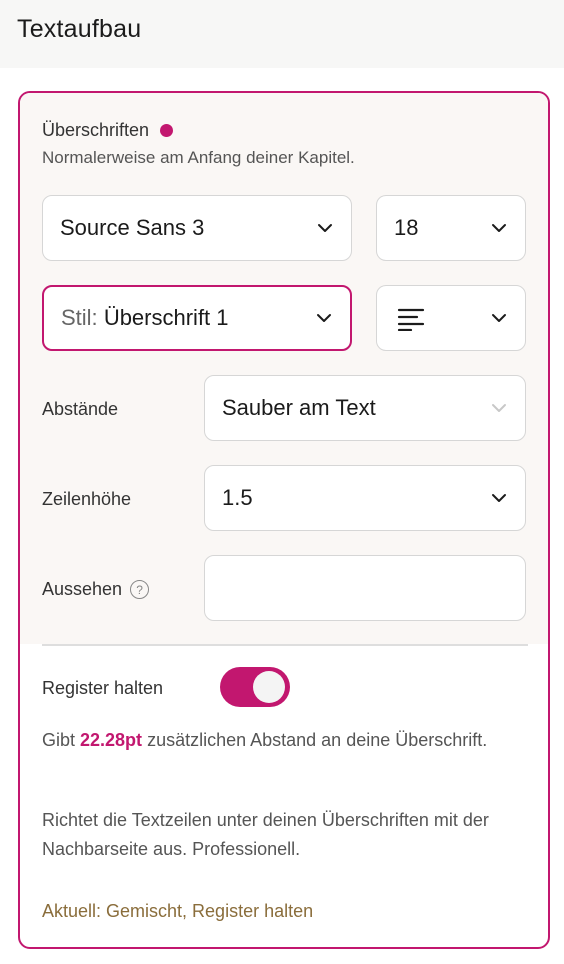 This screenshot has height=964, width=564. What do you see at coordinates (198, 157) in the screenshot?
I see `section-subtext: Normalerweise am Anfang deiner Kapitel.` at bounding box center [198, 157].